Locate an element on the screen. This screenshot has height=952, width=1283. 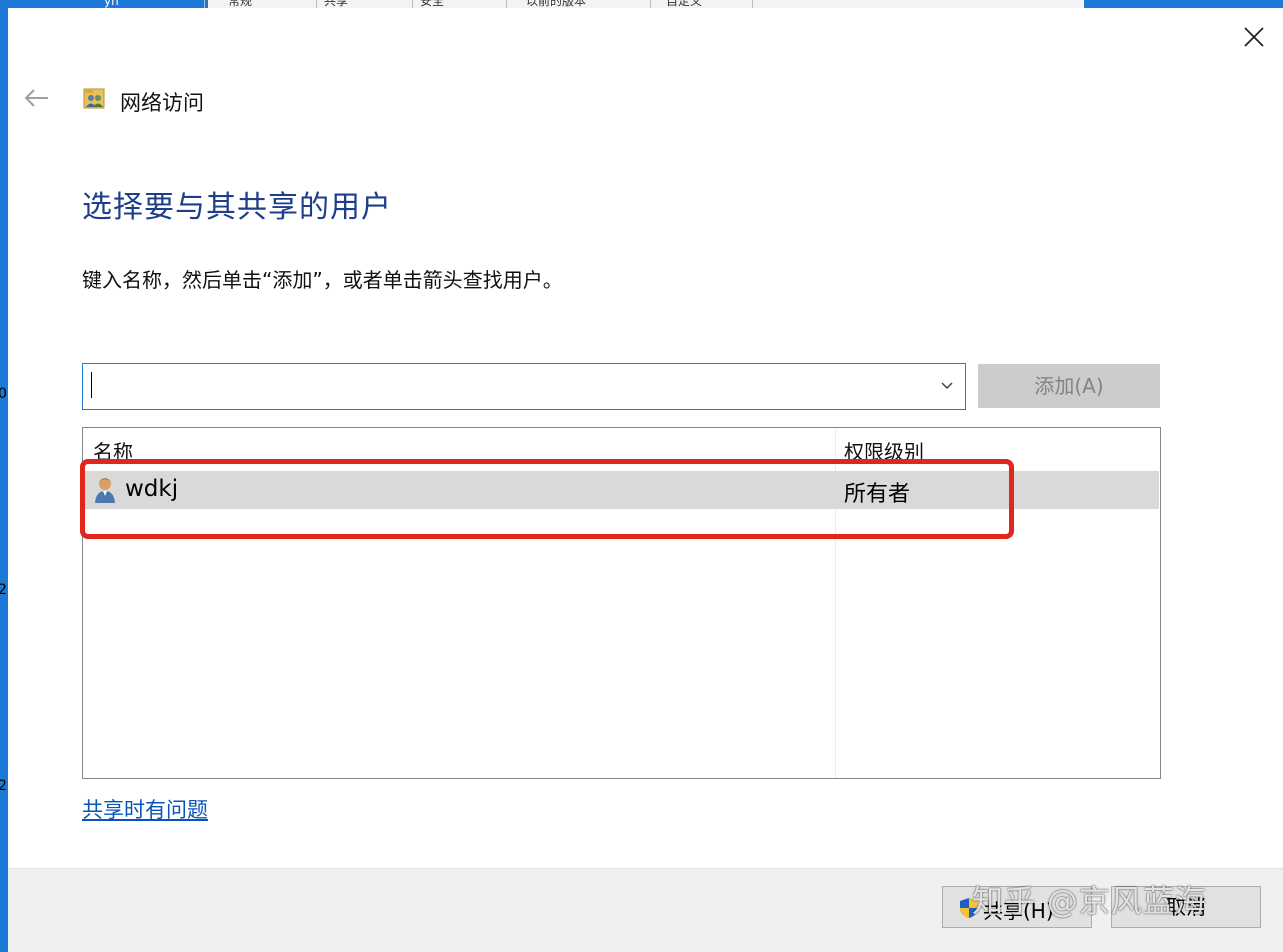
background-edge-text: 0 is located at coordinates (3, 394).